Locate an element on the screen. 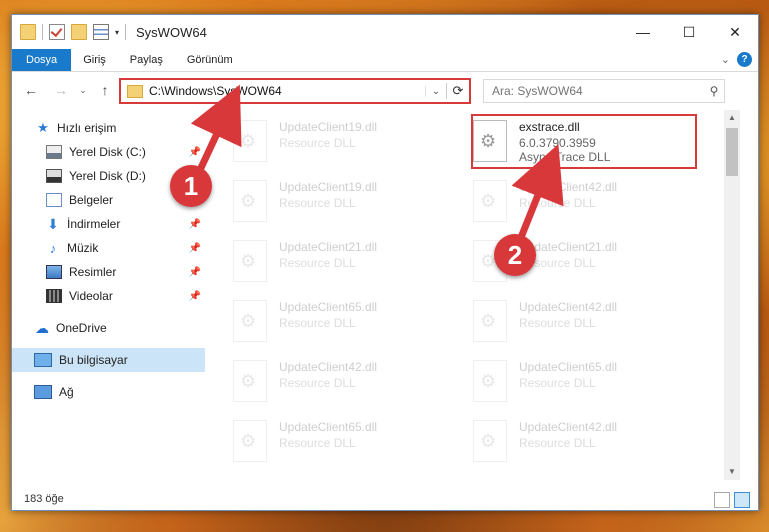 The image size is (769, 532). step-2-badge: 2 is located at coordinates (515, 255).